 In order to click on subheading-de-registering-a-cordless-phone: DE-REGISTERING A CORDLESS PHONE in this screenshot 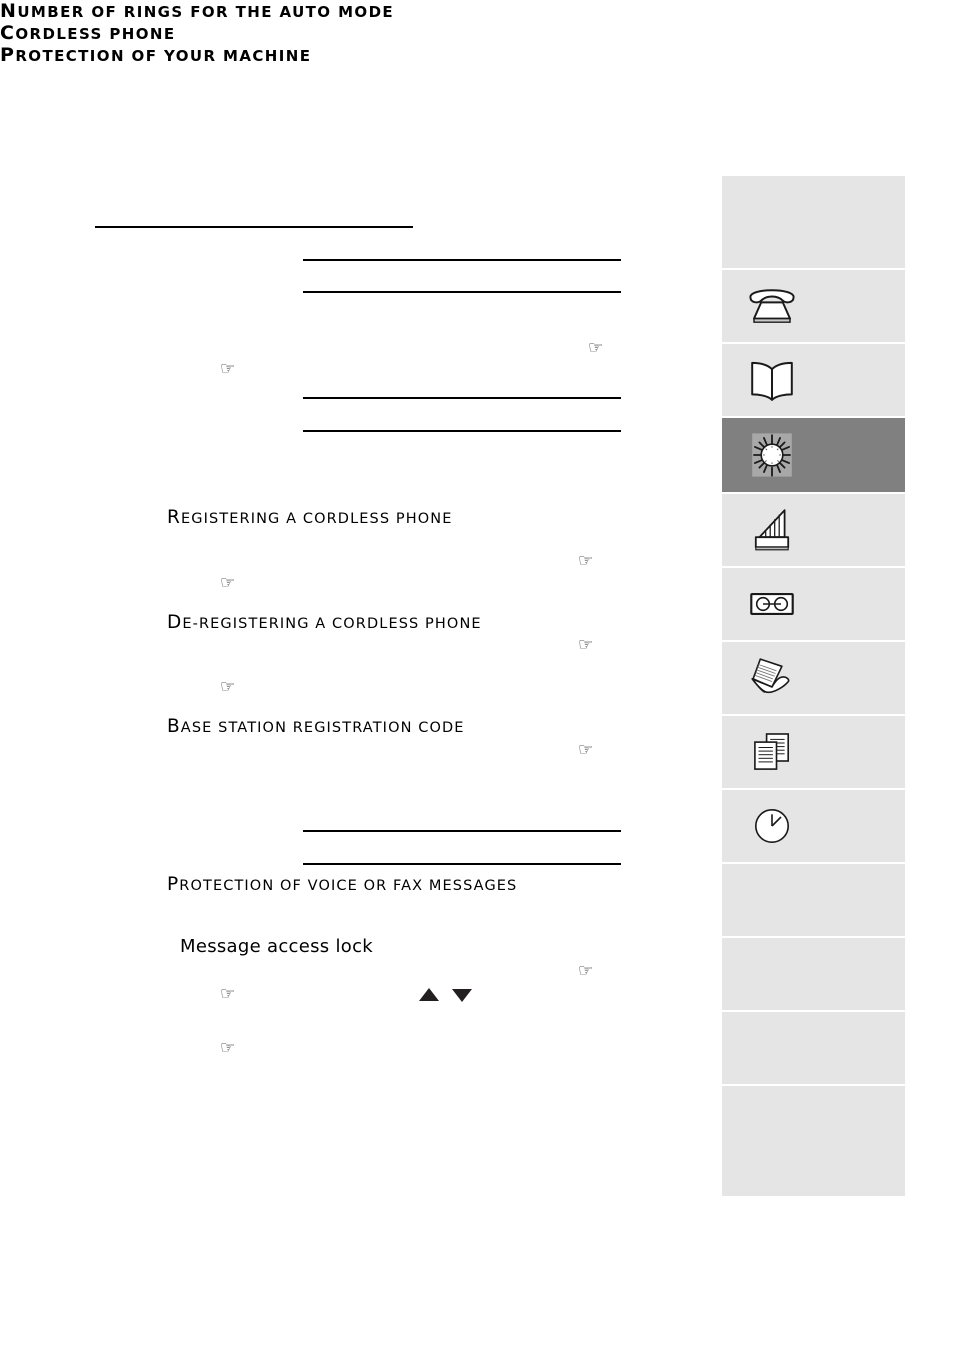, I will do `click(324, 622)`.